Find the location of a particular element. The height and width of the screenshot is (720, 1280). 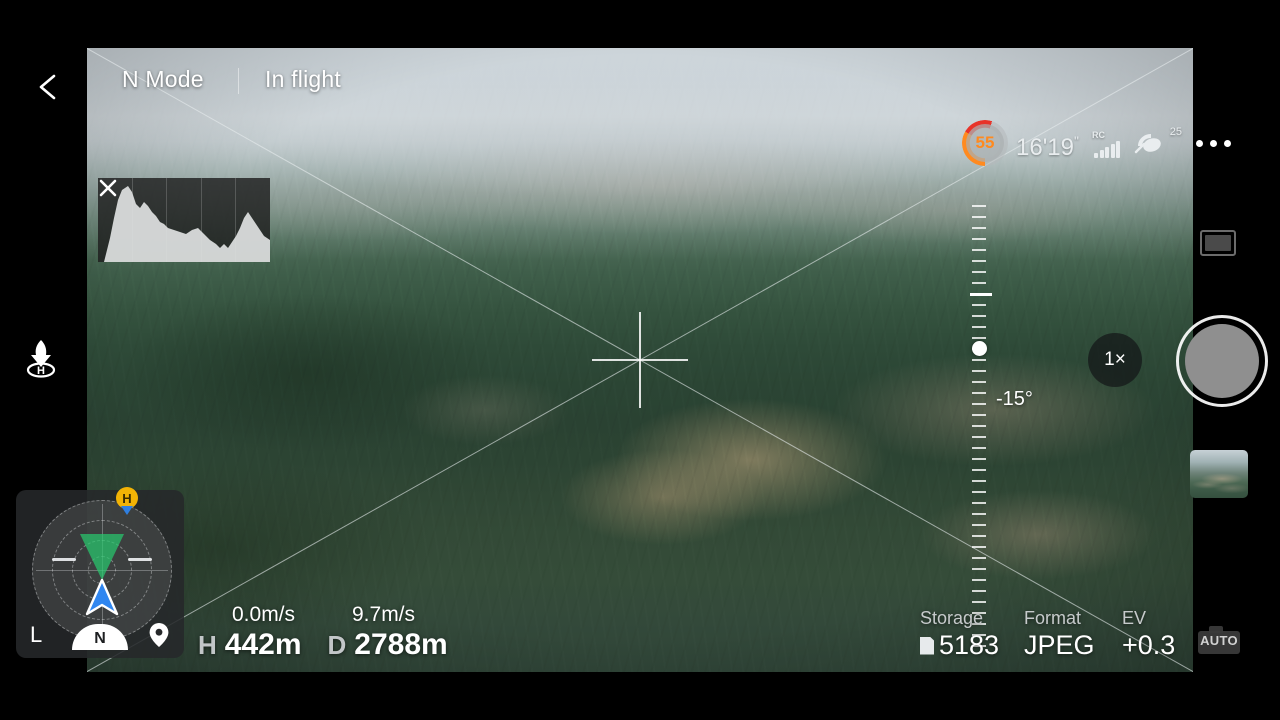

home-point-marker: H is located at coordinates (127, 501).